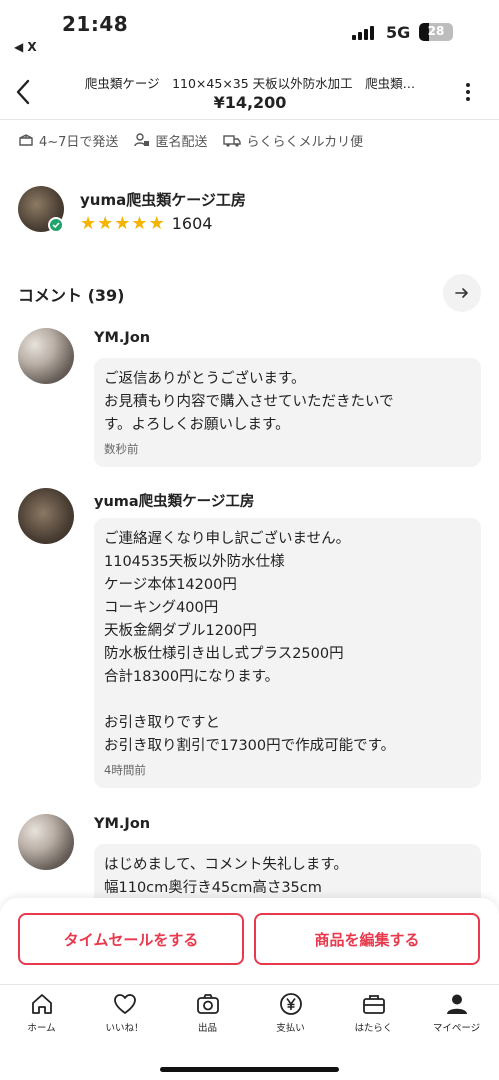 This screenshot has height=1080, width=499. What do you see at coordinates (249, 31) in the screenshot?
I see `status-bar: 21:48 ◀ X 5G 28` at bounding box center [249, 31].